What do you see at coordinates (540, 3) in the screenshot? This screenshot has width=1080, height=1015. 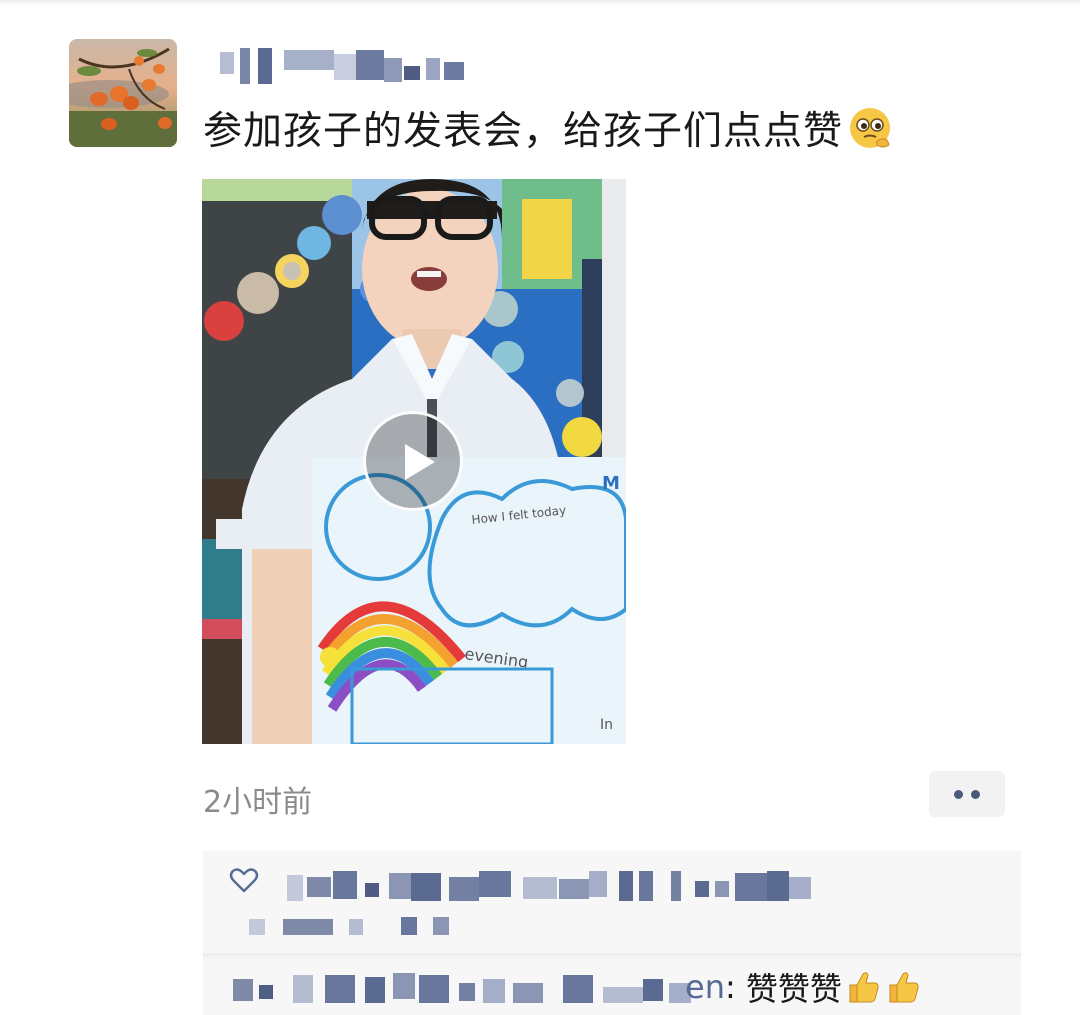 I see `top-divider` at bounding box center [540, 3].